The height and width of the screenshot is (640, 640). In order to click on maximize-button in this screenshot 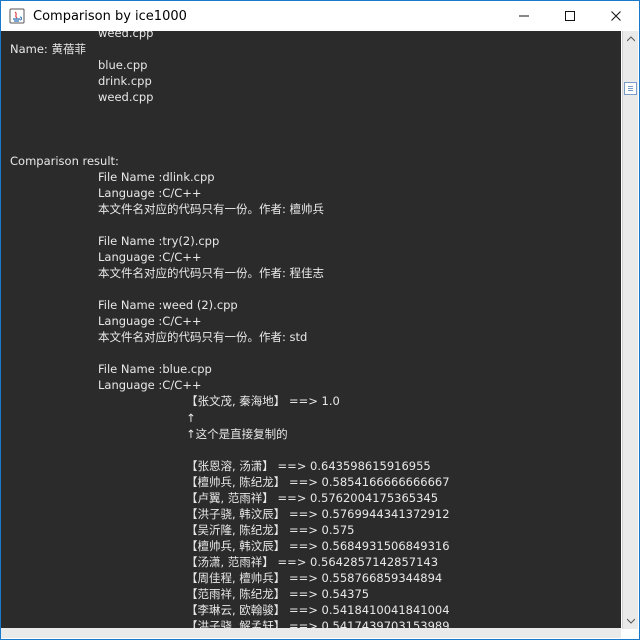, I will do `click(570, 16)`.